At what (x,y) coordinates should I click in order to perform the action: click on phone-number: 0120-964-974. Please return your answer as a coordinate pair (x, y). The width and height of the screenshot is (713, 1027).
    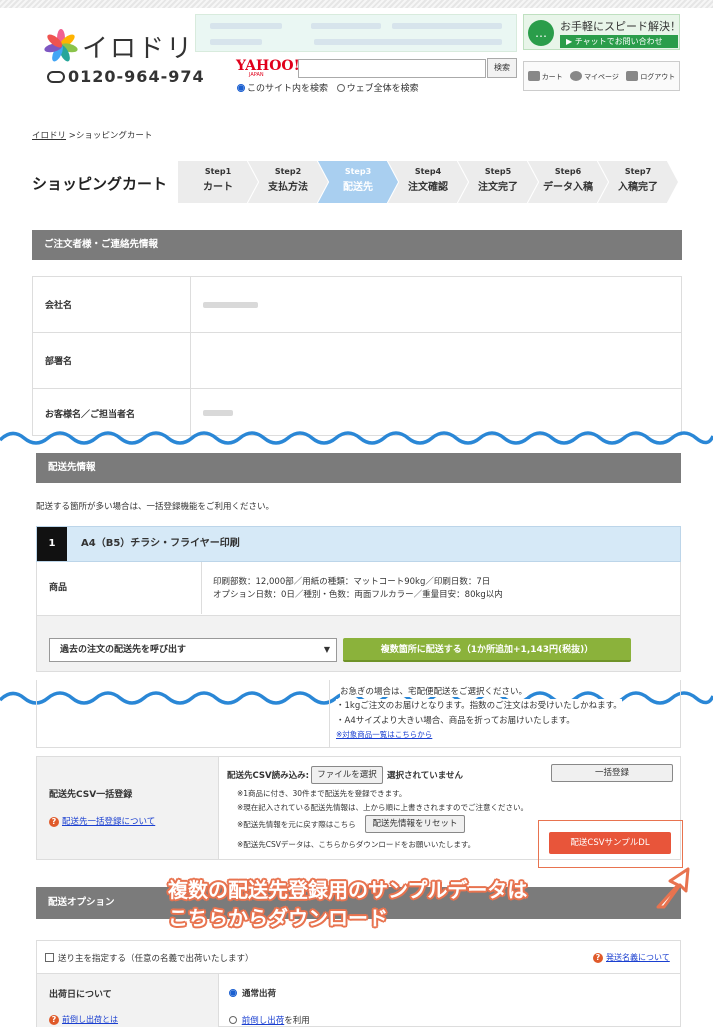
    Looking at the image, I should click on (126, 76).